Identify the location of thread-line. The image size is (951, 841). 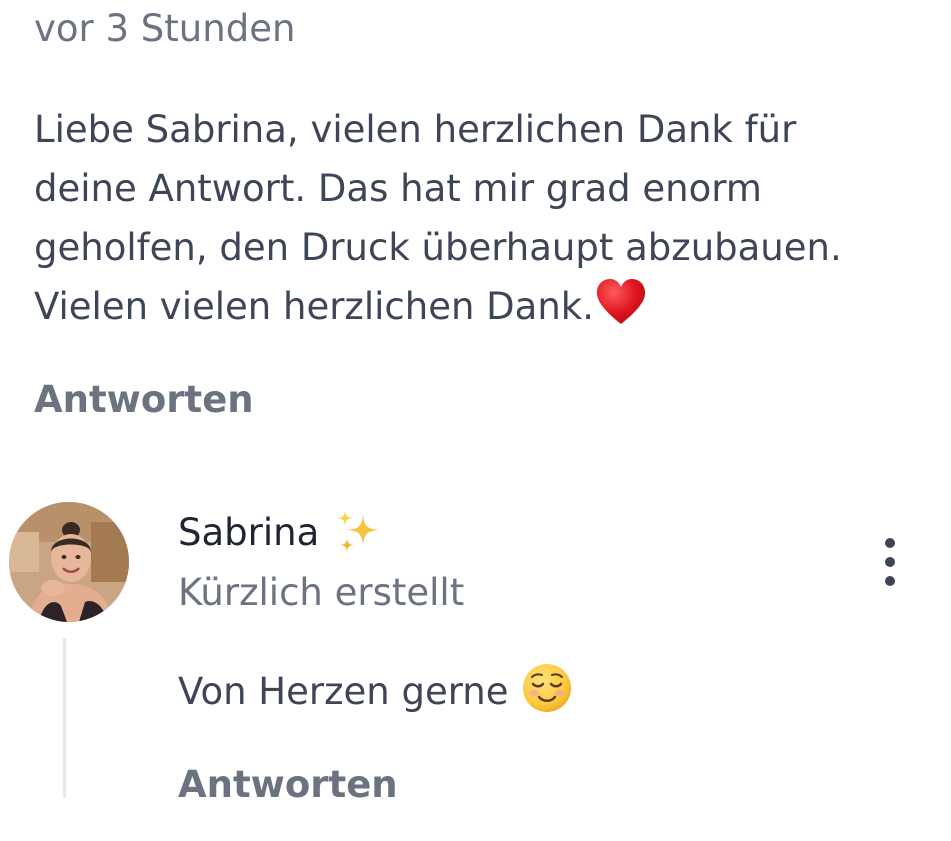
(64, 718).